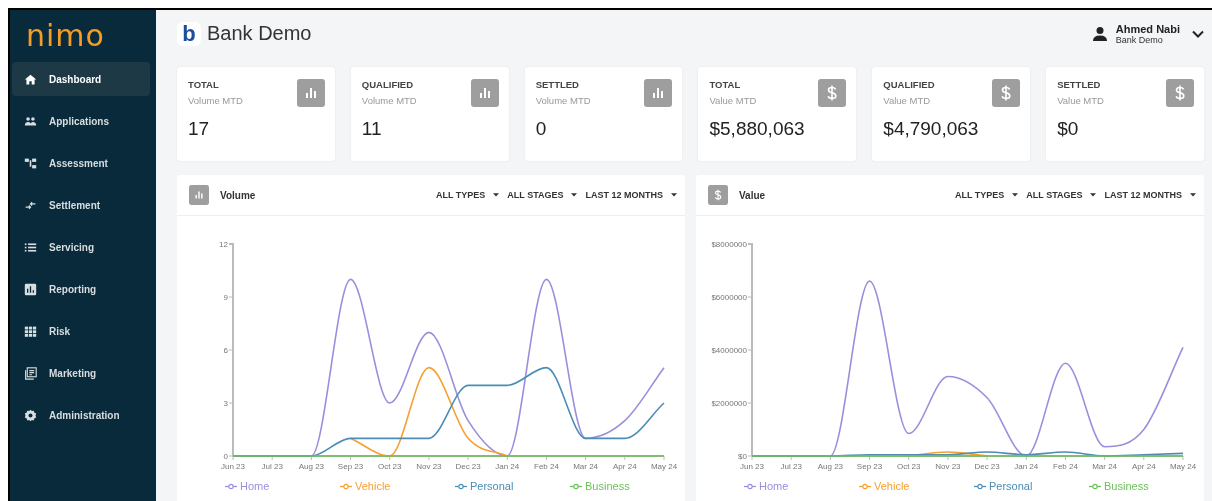 This screenshot has width=1212, height=501. Describe the element at coordinates (1068, 129) in the screenshot. I see `stat-value: $0` at that location.